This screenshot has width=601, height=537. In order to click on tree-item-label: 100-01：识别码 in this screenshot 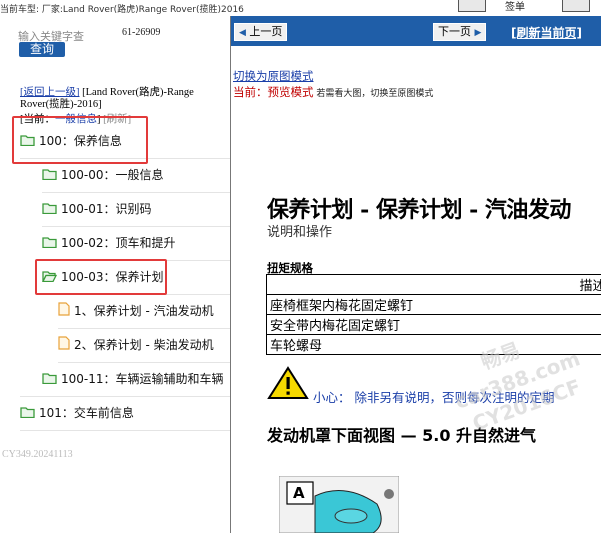, I will do `click(106, 209)`.